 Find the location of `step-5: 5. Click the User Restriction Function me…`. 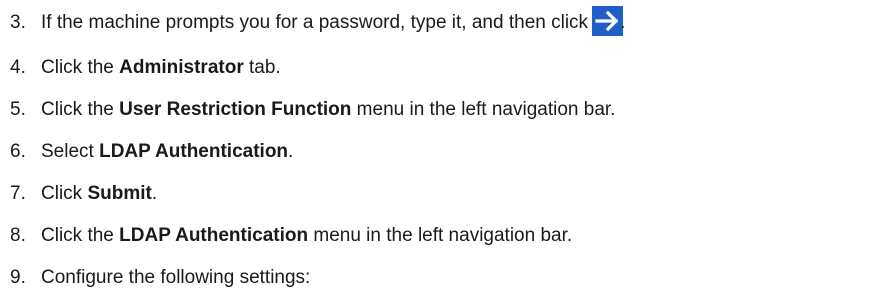

step-5: 5. Click the User Restriction Function me… is located at coordinates (312, 110).